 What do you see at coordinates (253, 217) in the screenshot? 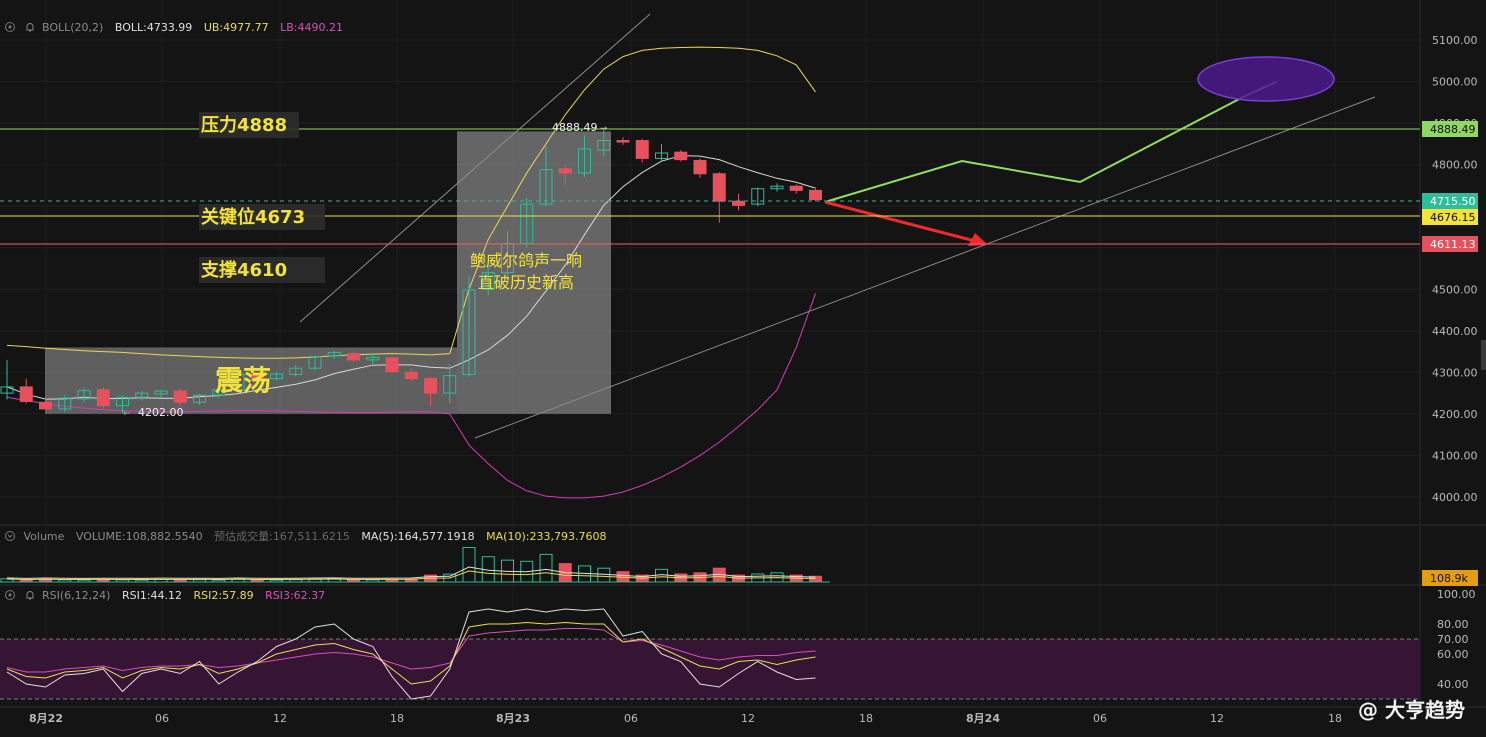
I see `key-level-label: 关键位4673` at bounding box center [253, 217].